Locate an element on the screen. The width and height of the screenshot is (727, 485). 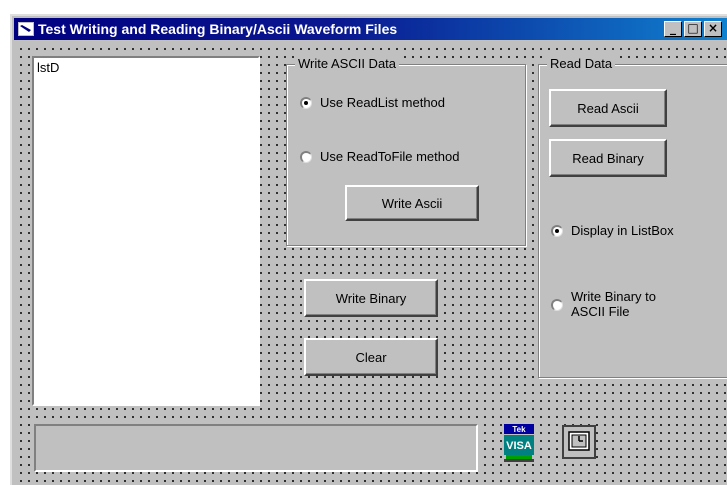
maximize-button: □ is located at coordinates (693, 29).